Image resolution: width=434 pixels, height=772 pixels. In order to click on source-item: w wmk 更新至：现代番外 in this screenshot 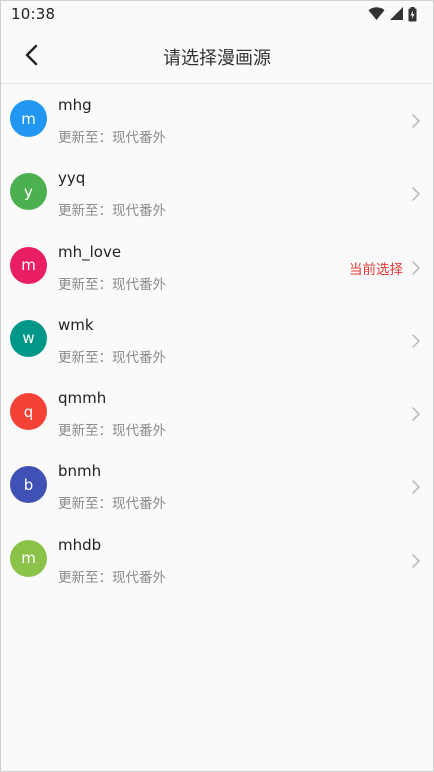, I will do `click(217, 340)`.